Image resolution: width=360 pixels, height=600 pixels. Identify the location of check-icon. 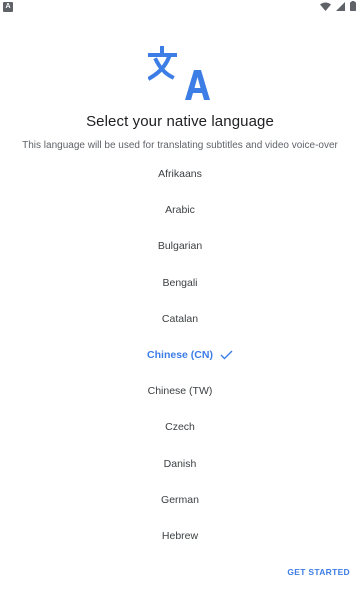
(226, 355).